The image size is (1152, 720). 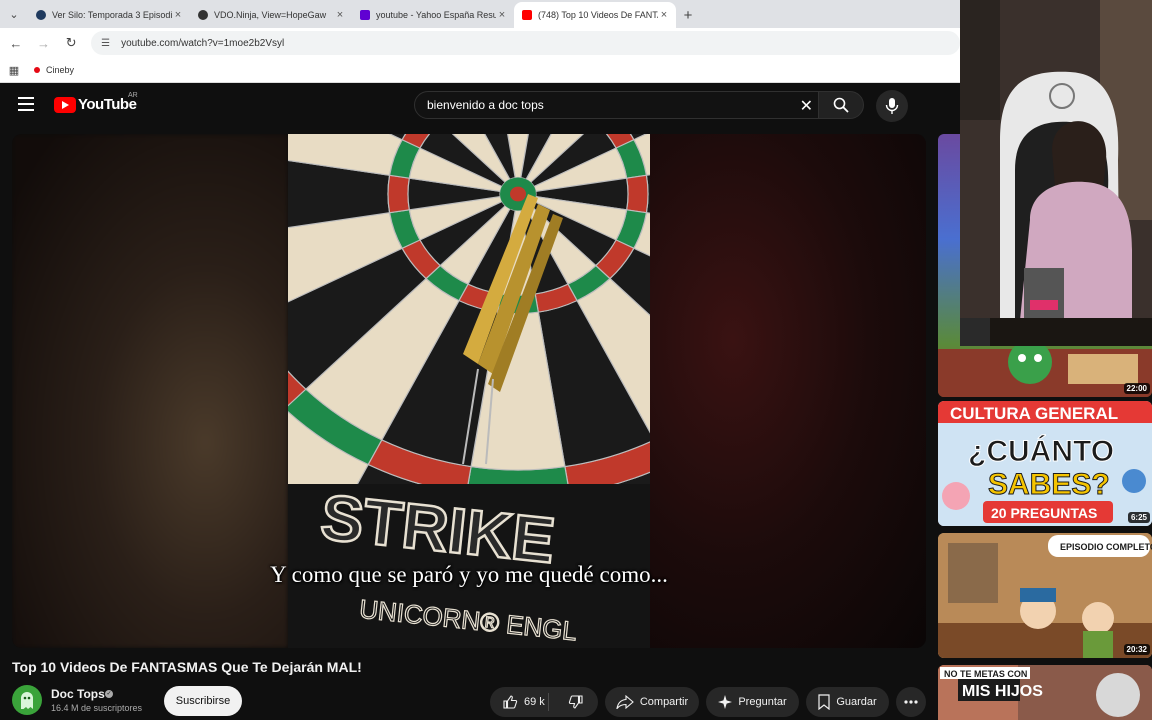 I want to click on bookmark-label: Cineby, so click(x=60, y=70).